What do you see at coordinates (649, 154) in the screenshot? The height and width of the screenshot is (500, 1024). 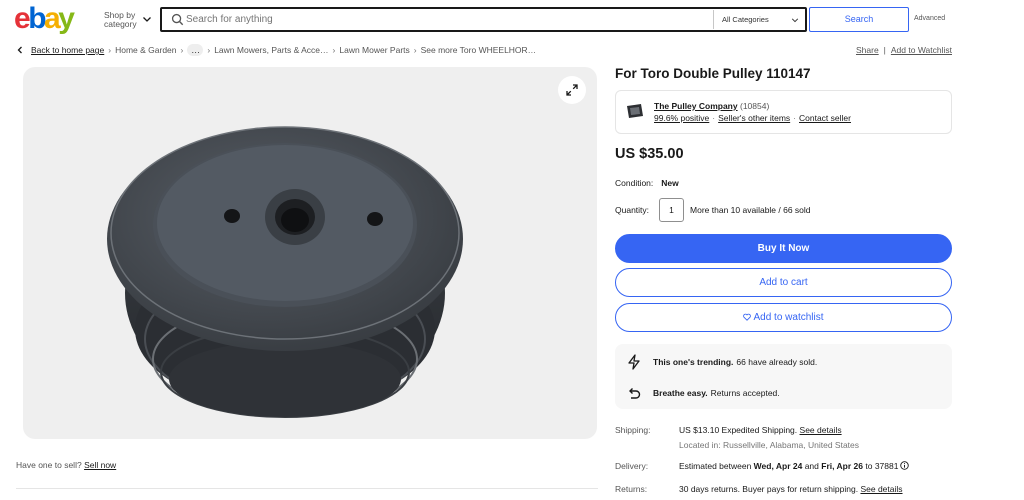 I see `product-price: US $35.00` at bounding box center [649, 154].